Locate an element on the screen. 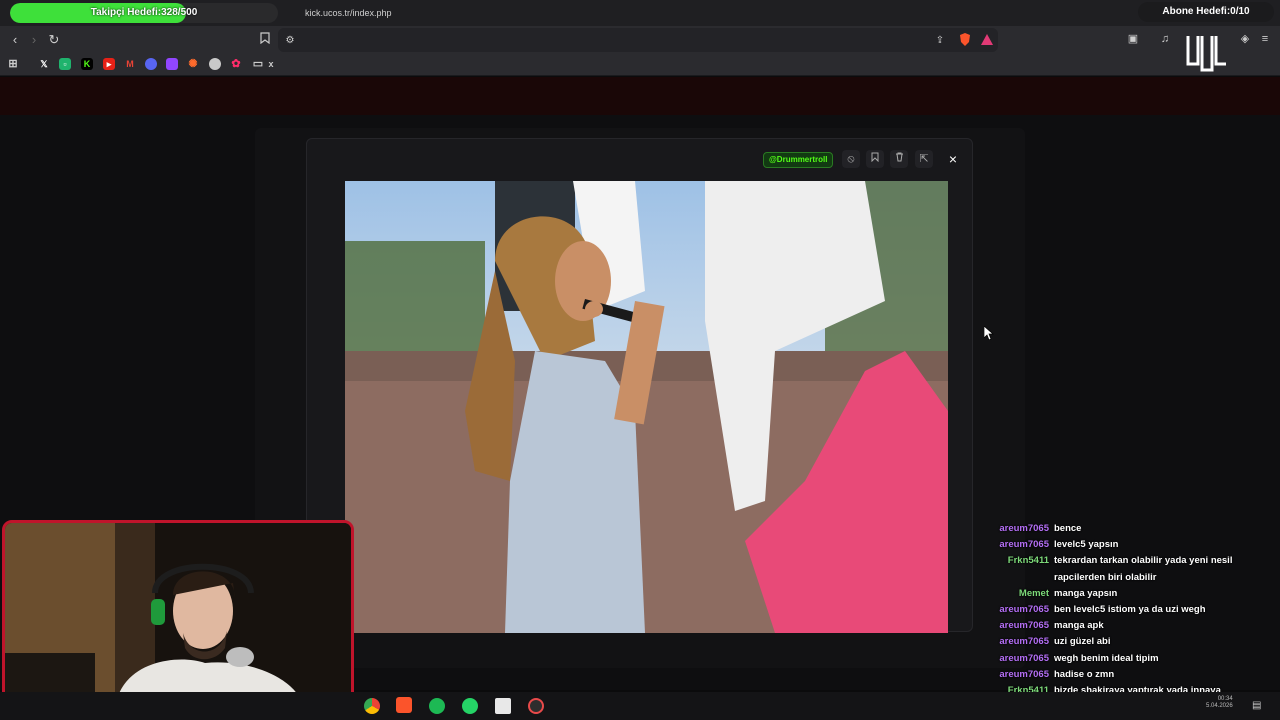  clock-time: 00:34 is located at coordinates (1225, 699).